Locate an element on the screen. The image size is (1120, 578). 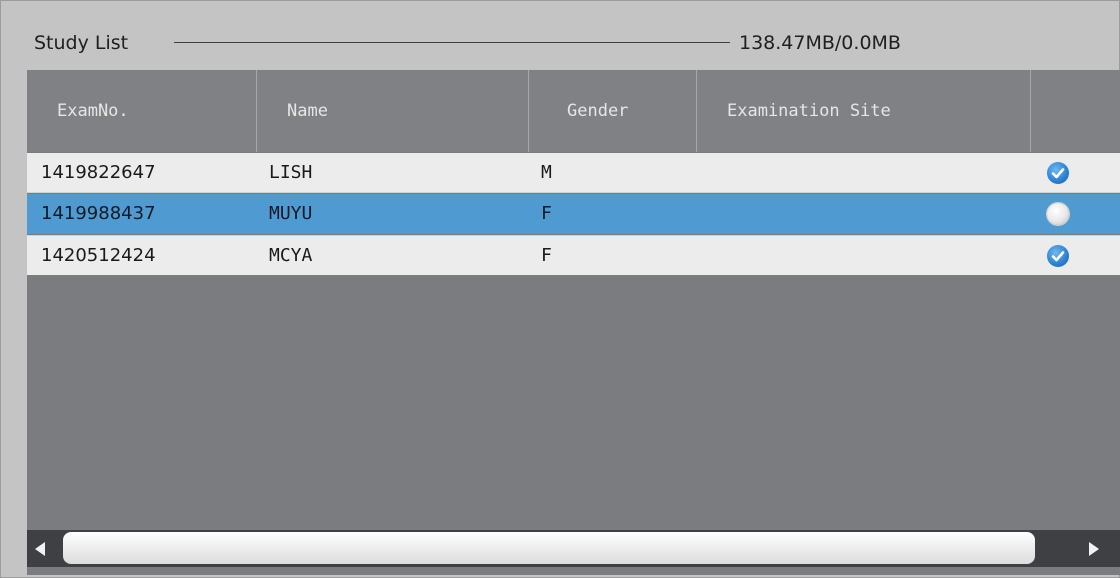
header-divider is located at coordinates (452, 42).